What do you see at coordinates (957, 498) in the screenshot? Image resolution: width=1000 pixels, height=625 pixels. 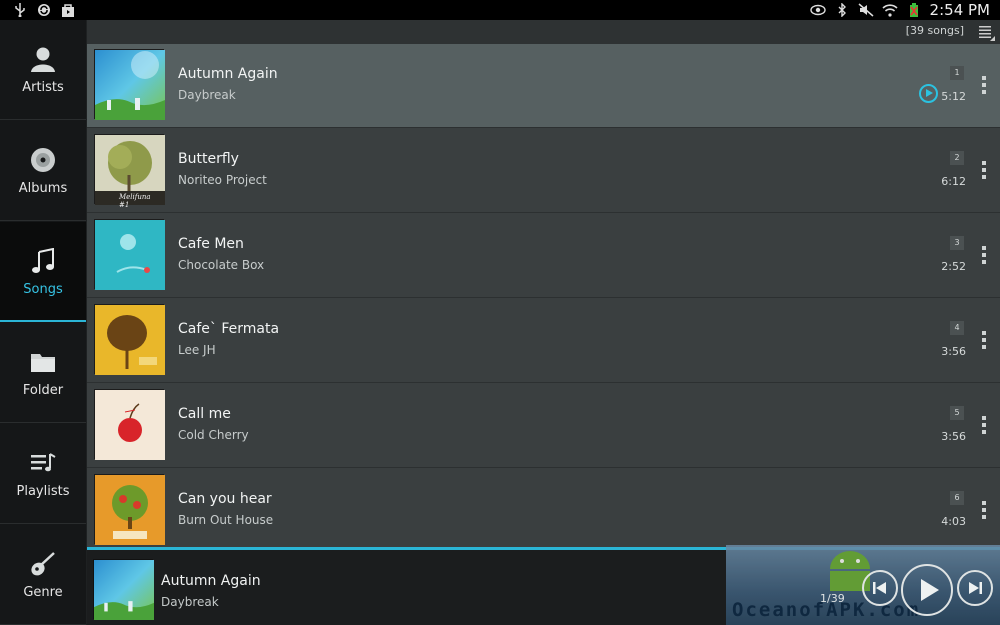 I see `track-number: 6` at bounding box center [957, 498].